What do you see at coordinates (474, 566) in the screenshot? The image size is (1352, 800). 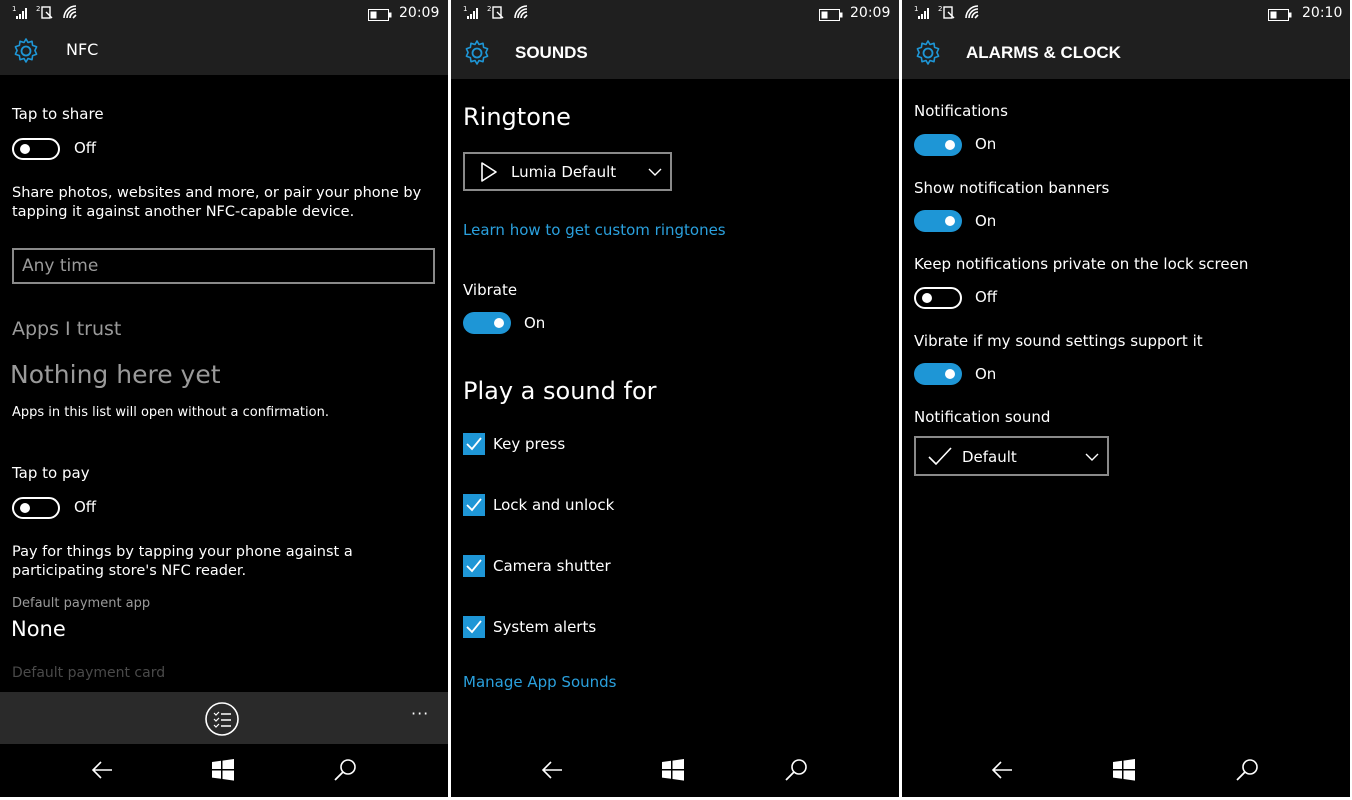 I see `camera-shutter-checkbox` at bounding box center [474, 566].